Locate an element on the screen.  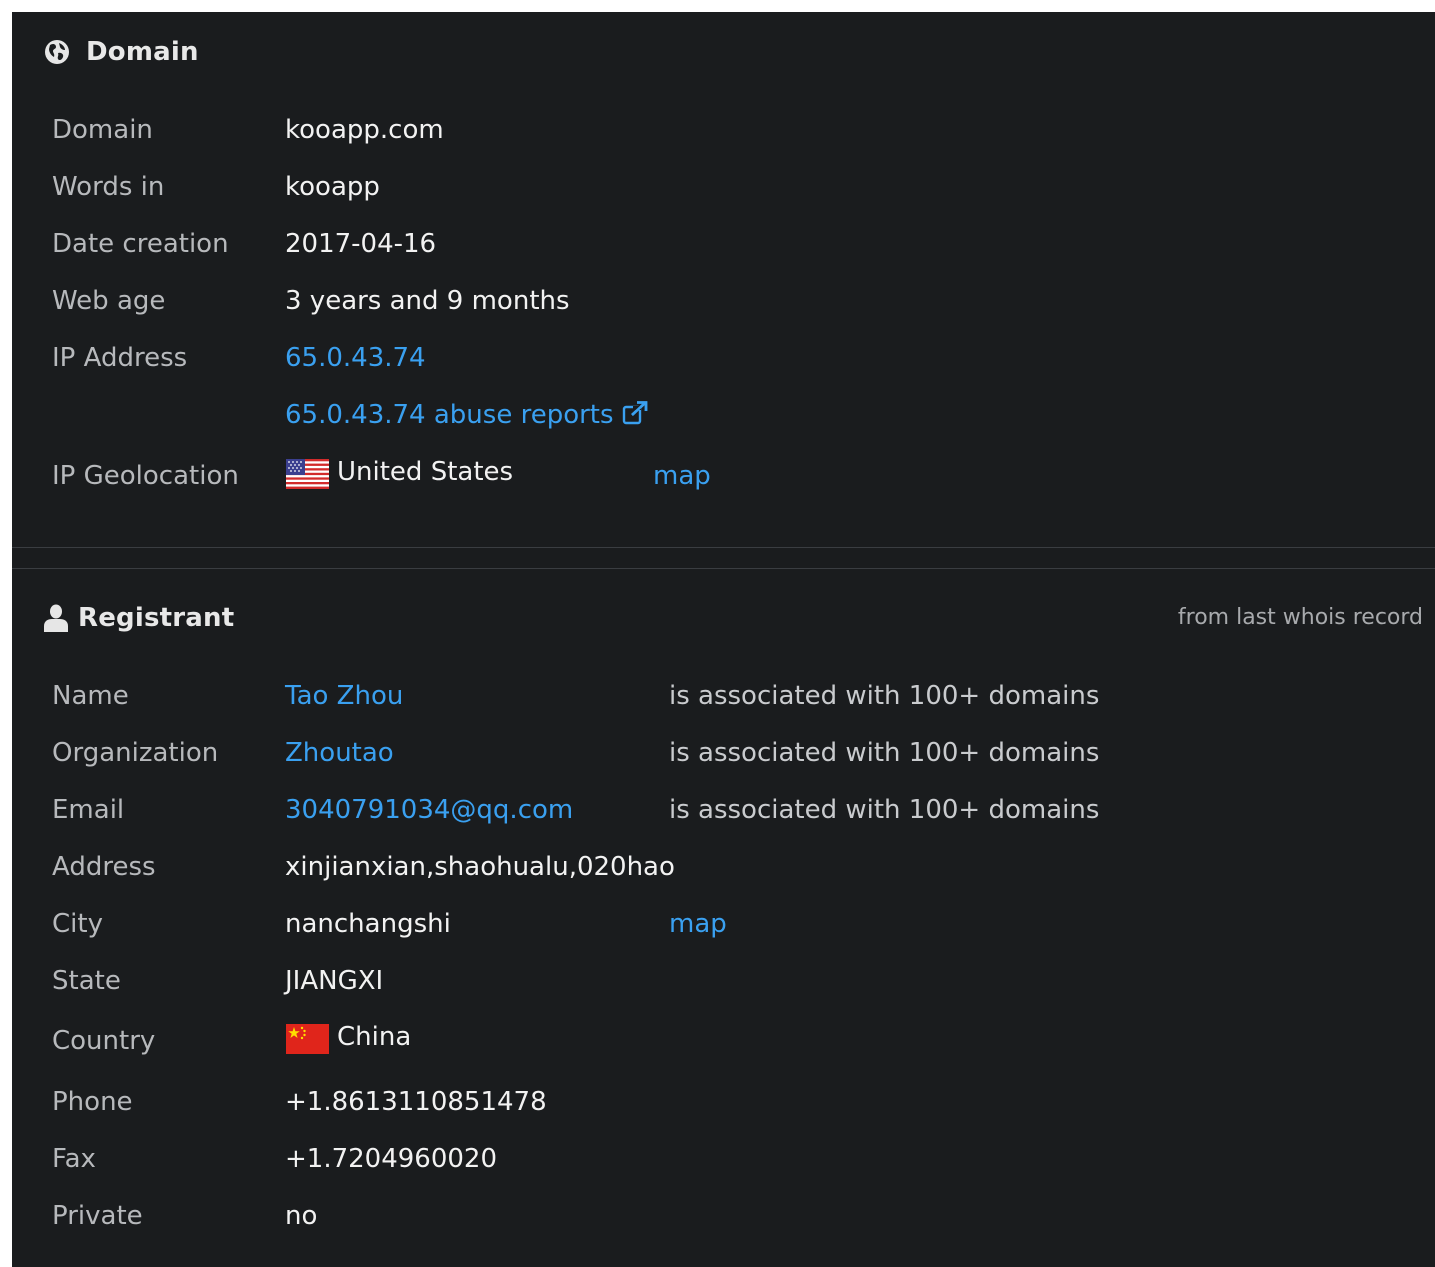
city-map-link: map is located at coordinates (698, 924).